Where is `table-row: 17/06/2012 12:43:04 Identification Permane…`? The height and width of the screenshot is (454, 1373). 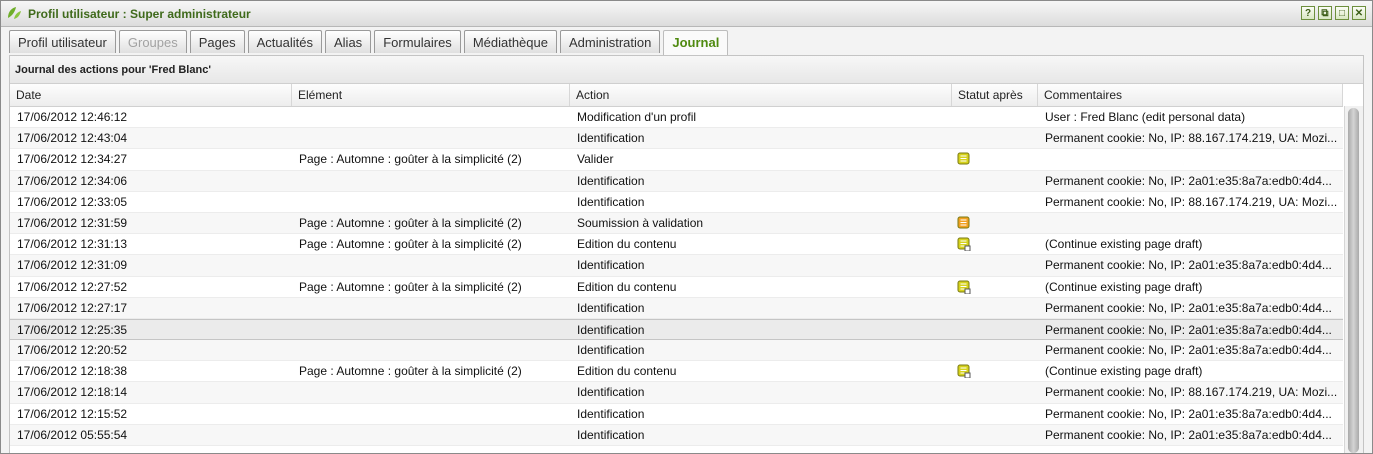
table-row: 17/06/2012 12:43:04 Identification Permane… is located at coordinates (676, 139).